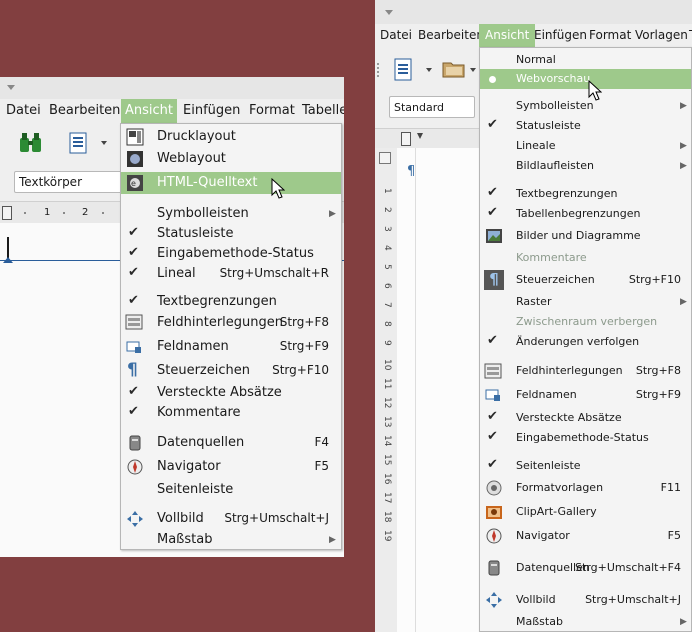  What do you see at coordinates (420, 136) in the screenshot?
I see `indent-marker-icon` at bounding box center [420, 136].